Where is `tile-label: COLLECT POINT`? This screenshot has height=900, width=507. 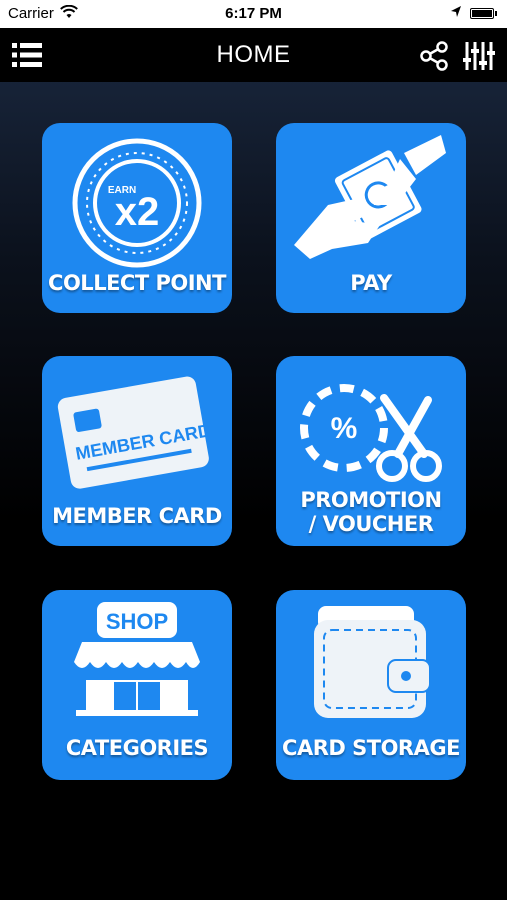
tile-label: COLLECT POINT is located at coordinates (137, 283).